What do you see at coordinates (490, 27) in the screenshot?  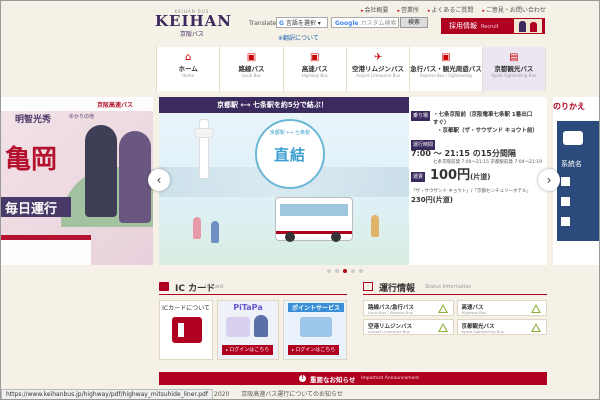 I see `recruit-en: Recruit` at bounding box center [490, 27].